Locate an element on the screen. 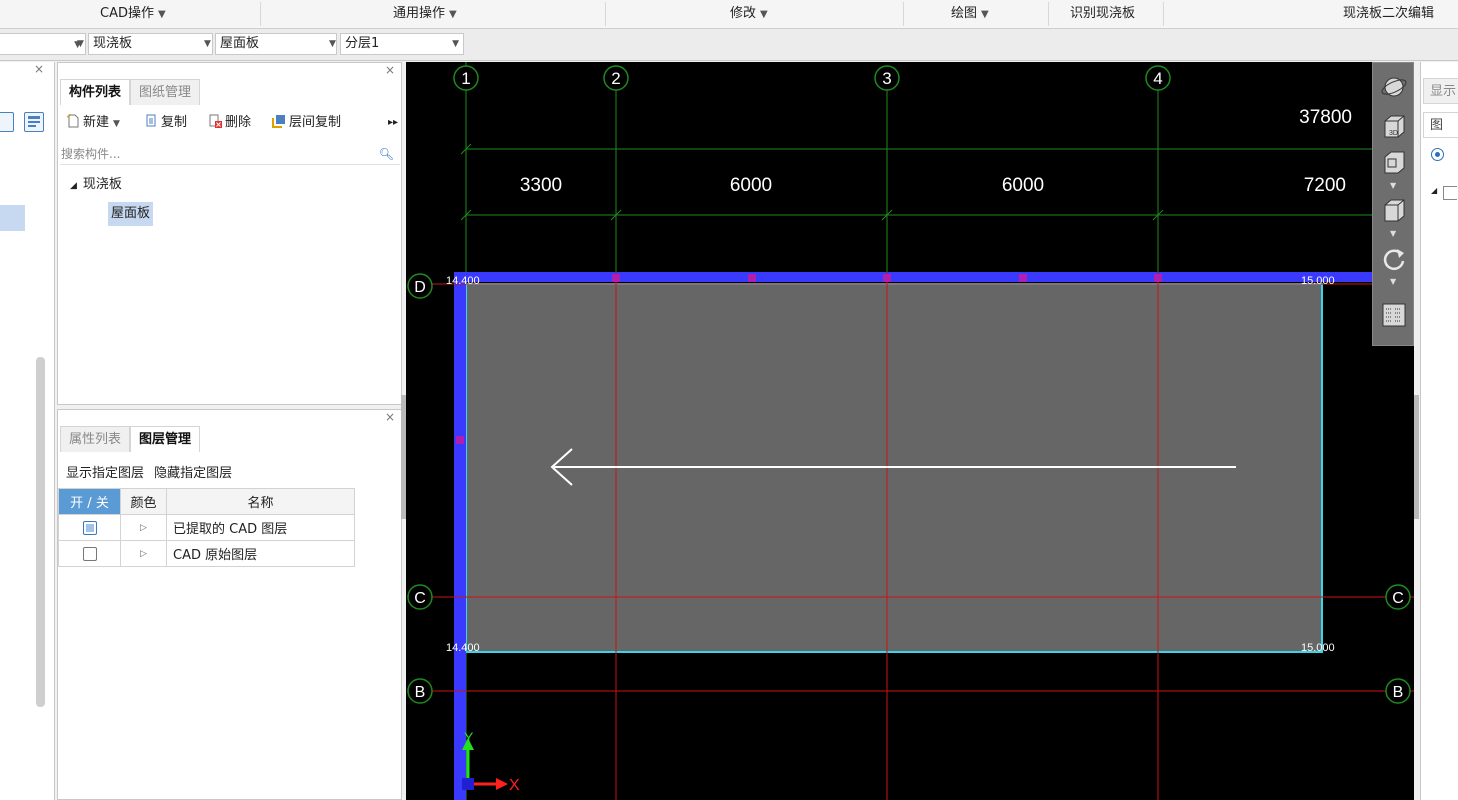 The width and height of the screenshot is (1458, 800). more-icon: ▸▸ is located at coordinates (393, 123).